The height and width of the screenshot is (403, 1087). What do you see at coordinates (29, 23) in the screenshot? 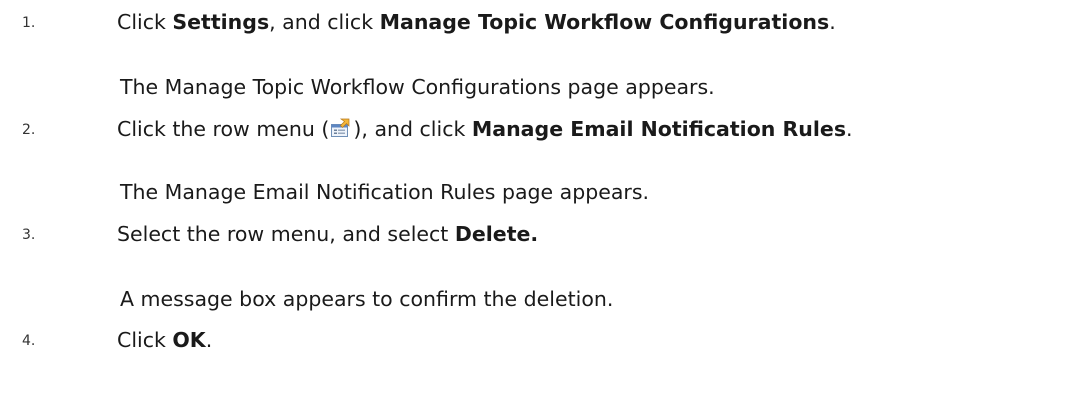
I see `step-number: 1.` at bounding box center [29, 23].